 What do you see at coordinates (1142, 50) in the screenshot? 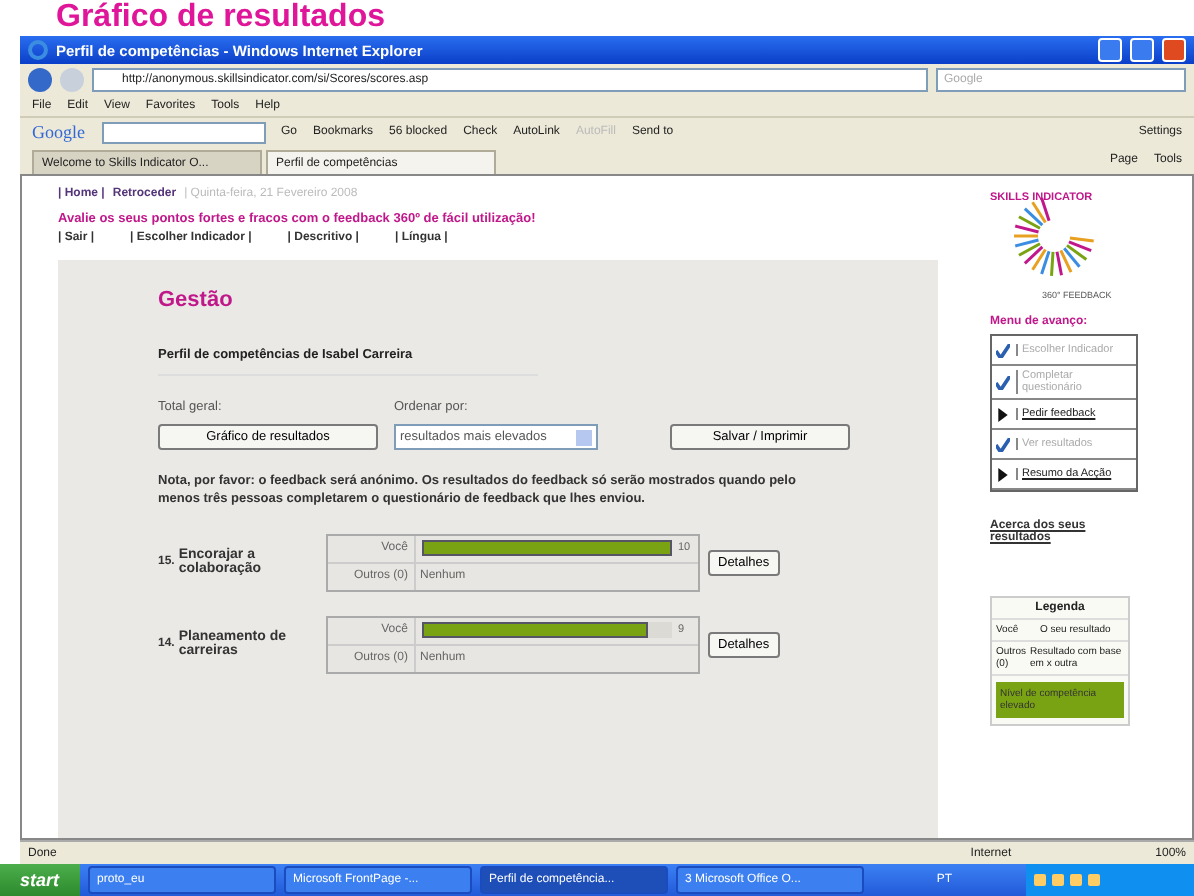
I see `maximize-button` at bounding box center [1142, 50].